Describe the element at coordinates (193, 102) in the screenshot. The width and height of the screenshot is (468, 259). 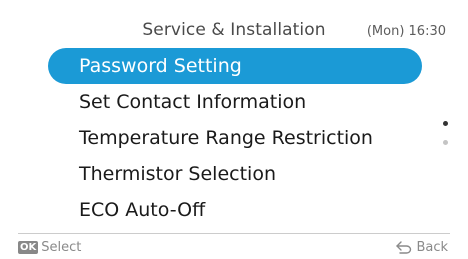
I see `menu-item-label: Set Contact Information` at that location.